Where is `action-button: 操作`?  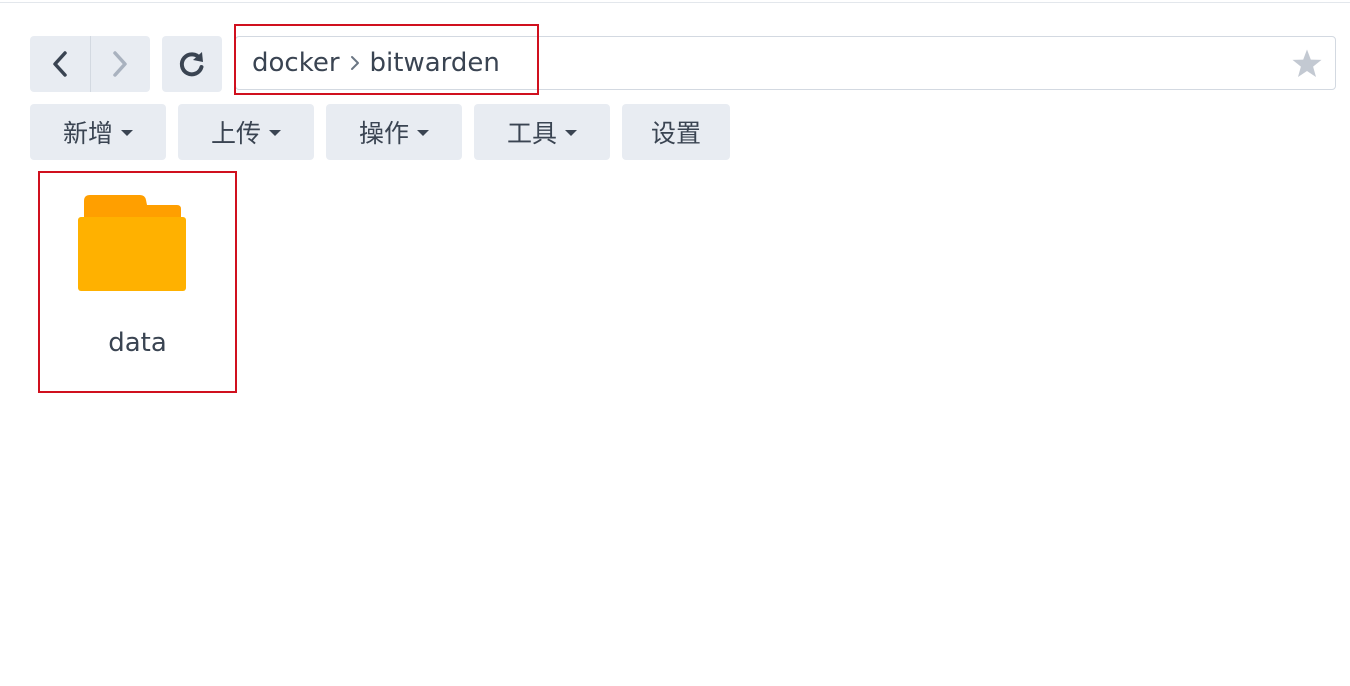
action-button: 操作 is located at coordinates (394, 132).